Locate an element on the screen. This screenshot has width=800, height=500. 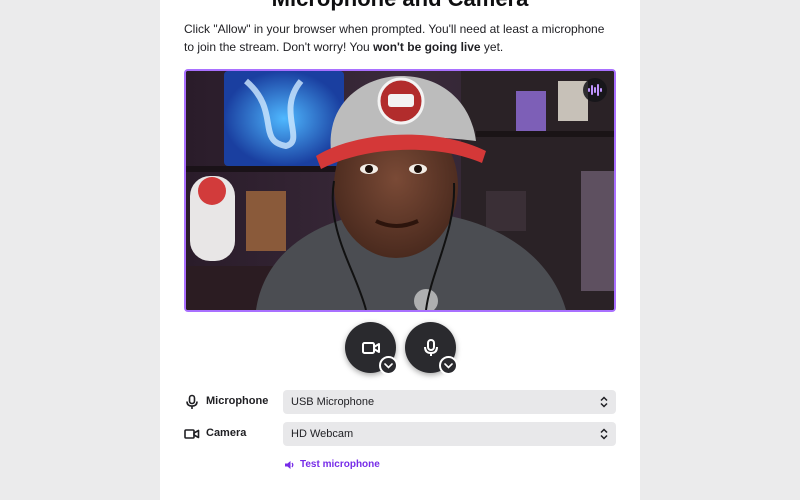
camera-setting-row: Camera HD Webcam is located at coordinates (400, 434).